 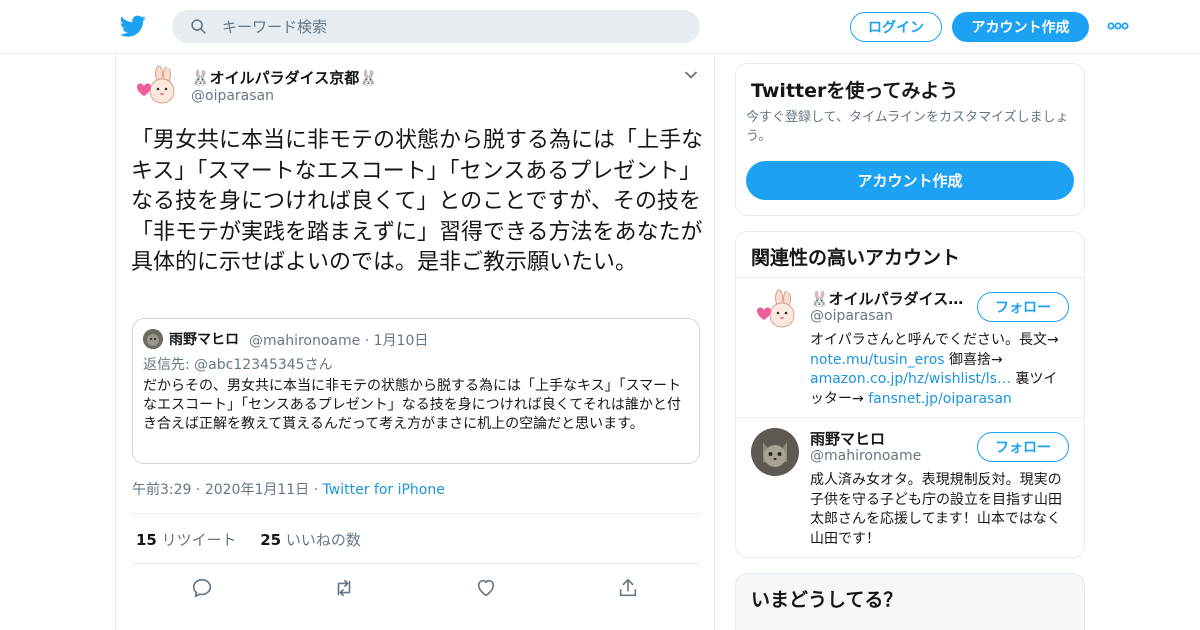 I want to click on retweet-stat: 15 リツイート, so click(x=186, y=540).